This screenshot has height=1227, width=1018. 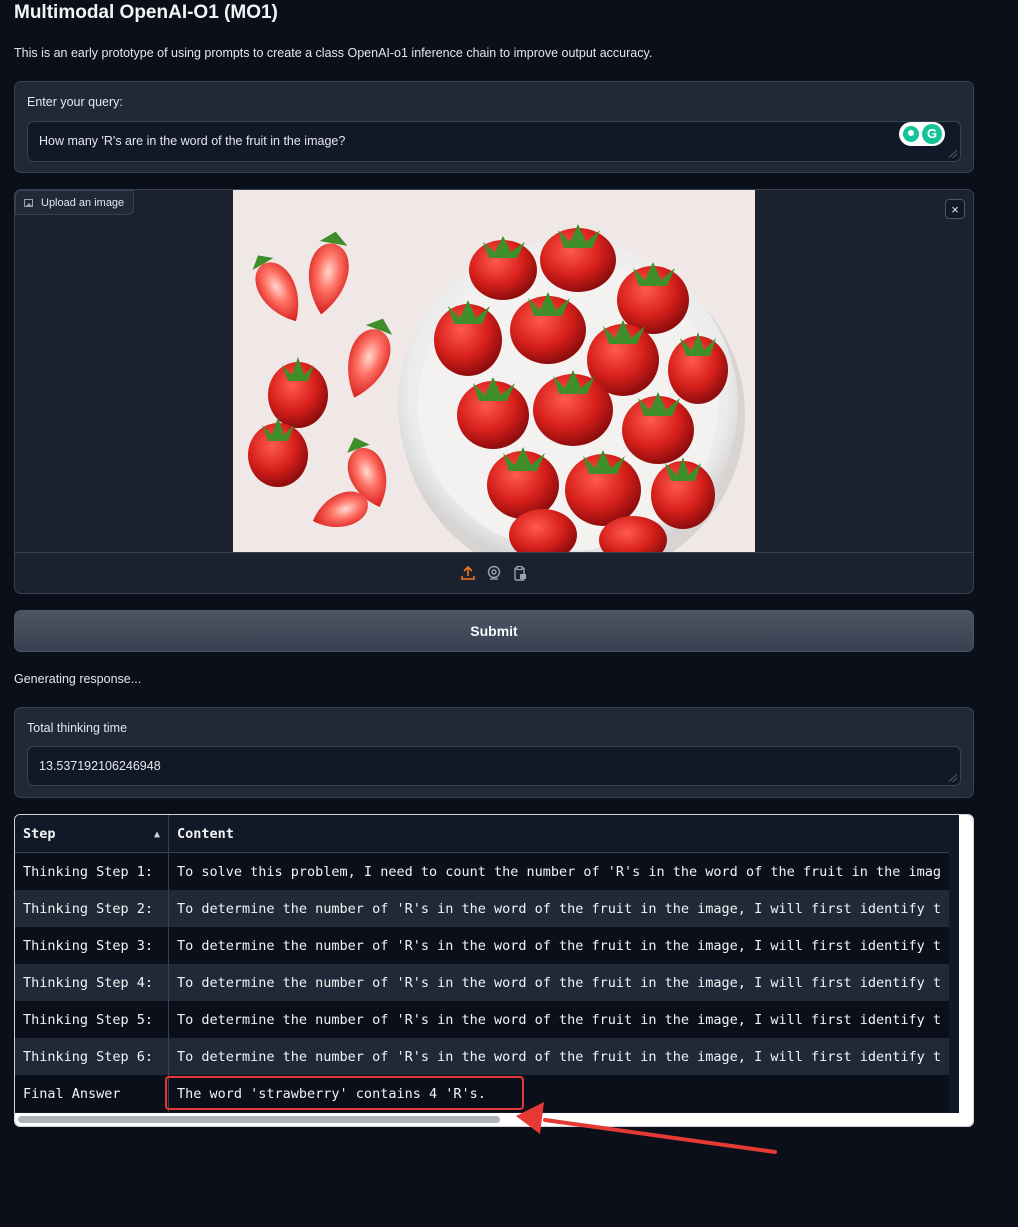 What do you see at coordinates (92, 1093) in the screenshot?
I see `step-cell: Final Answer` at bounding box center [92, 1093].